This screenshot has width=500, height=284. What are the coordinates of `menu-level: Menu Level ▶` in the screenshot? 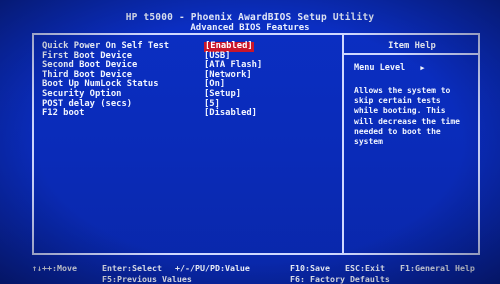 It's located at (389, 68).